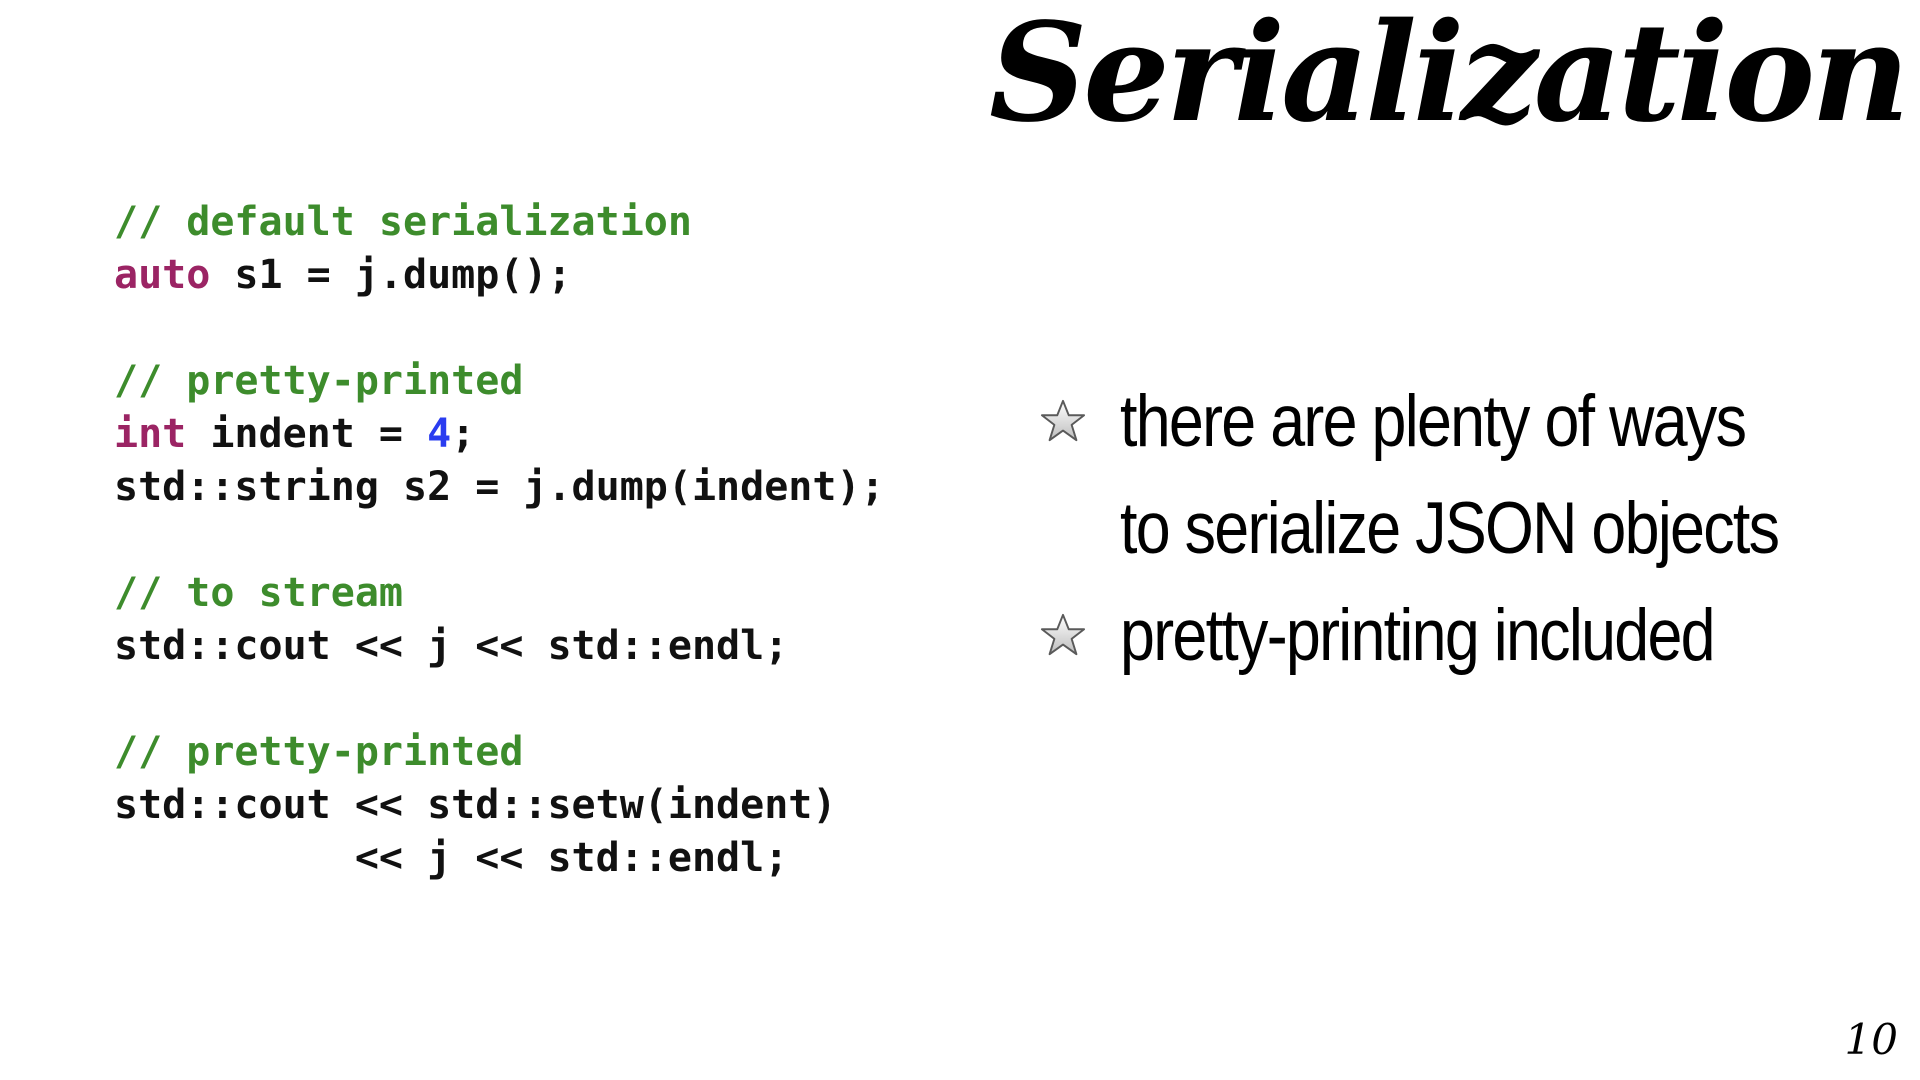 Image resolution: width=1920 pixels, height=1080 pixels. I want to click on code-token-comment: // to stream, so click(258, 593).